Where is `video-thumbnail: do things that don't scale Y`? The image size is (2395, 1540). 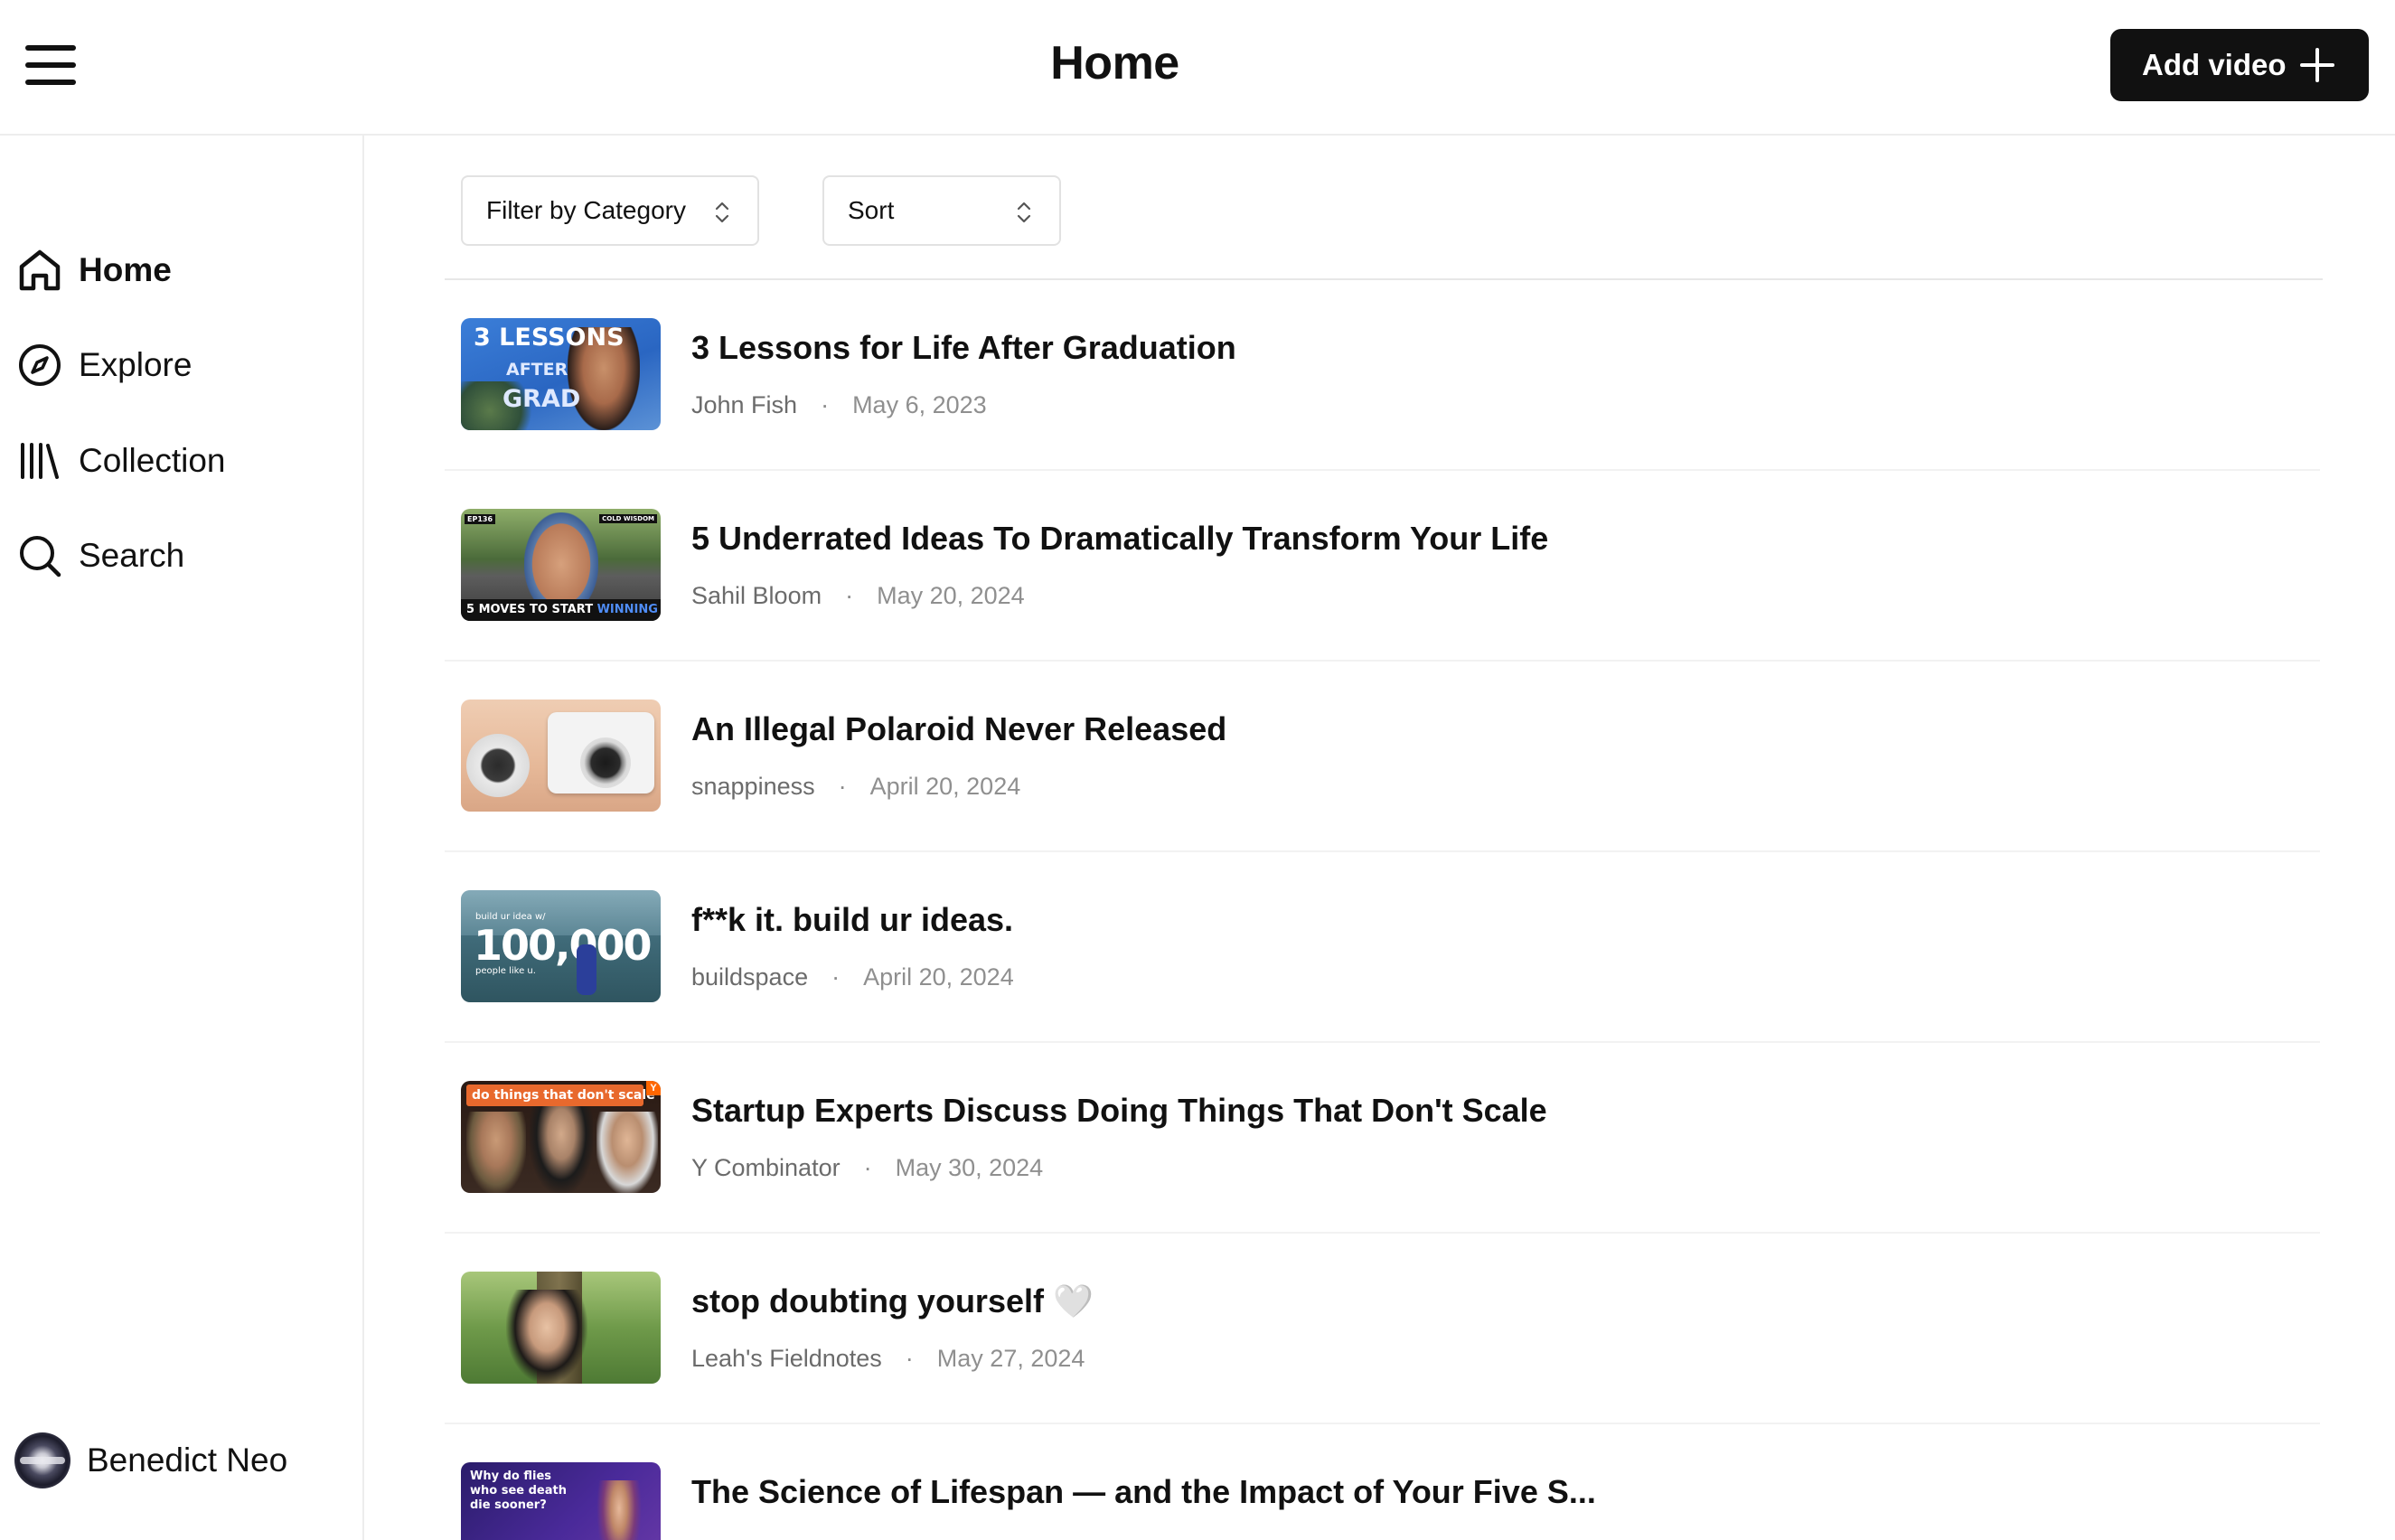
video-thumbnail: do things that don't scale Y is located at coordinates (561, 1137).